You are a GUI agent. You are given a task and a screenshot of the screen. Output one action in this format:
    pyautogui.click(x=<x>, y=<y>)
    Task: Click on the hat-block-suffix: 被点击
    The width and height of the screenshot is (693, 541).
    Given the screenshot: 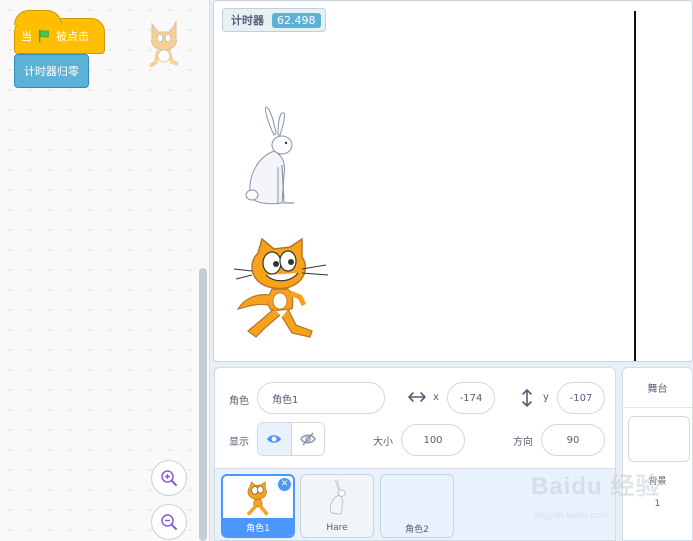 What is the action you would take?
    pyautogui.click(x=72, y=36)
    